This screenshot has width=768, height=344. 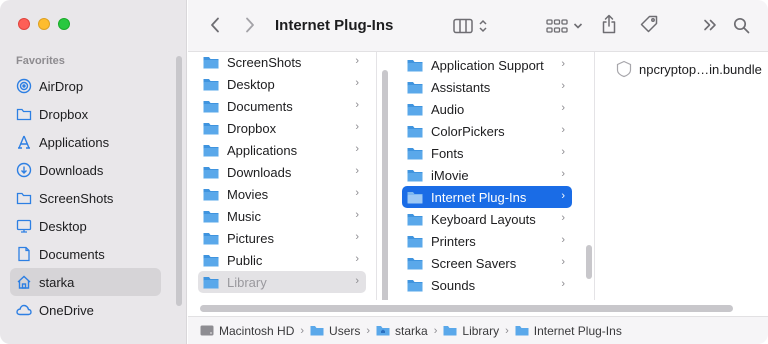 What do you see at coordinates (471, 331) in the screenshot?
I see `path-item-library: Library` at bounding box center [471, 331].